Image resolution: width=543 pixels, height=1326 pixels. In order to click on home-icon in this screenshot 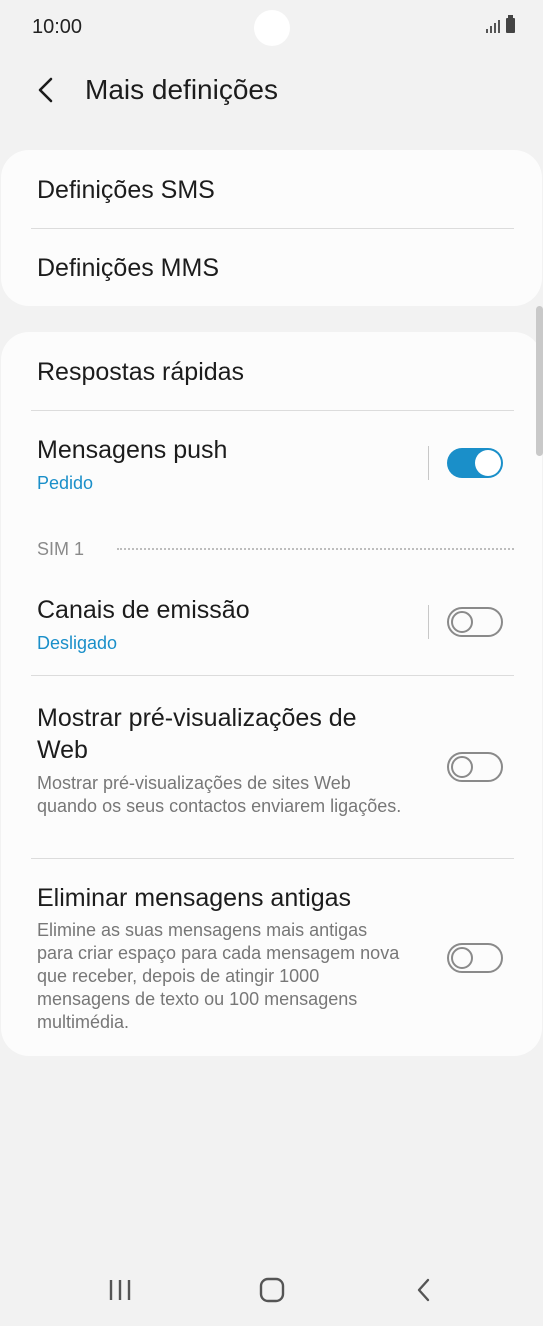, I will do `click(272, 1290)`.